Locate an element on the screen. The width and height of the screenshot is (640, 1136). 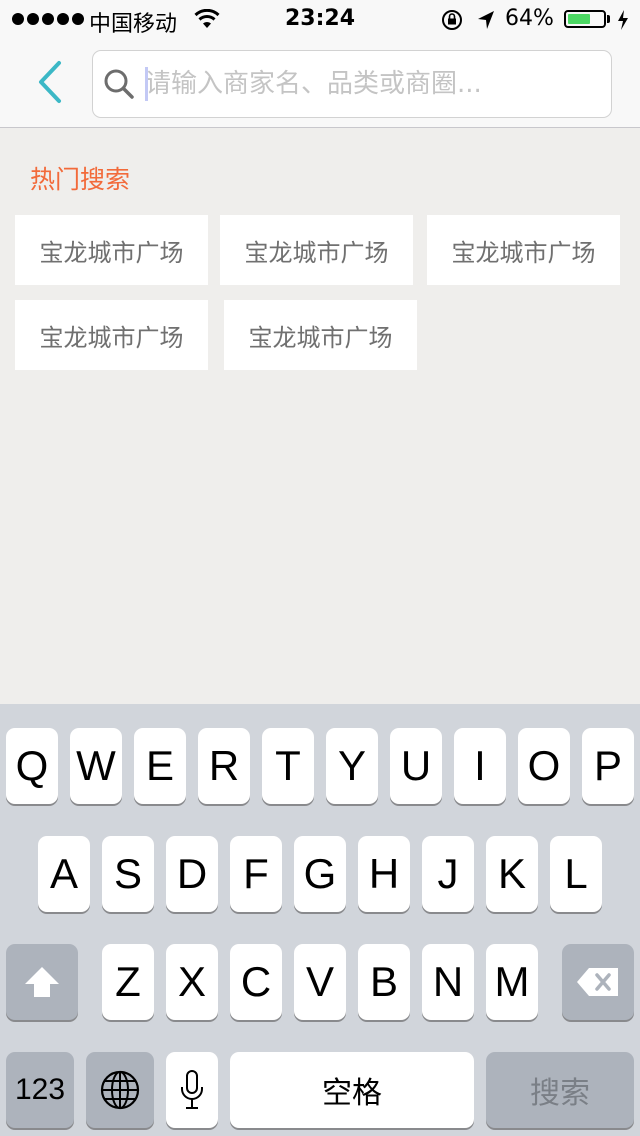
globe-icon is located at coordinates (120, 1090).